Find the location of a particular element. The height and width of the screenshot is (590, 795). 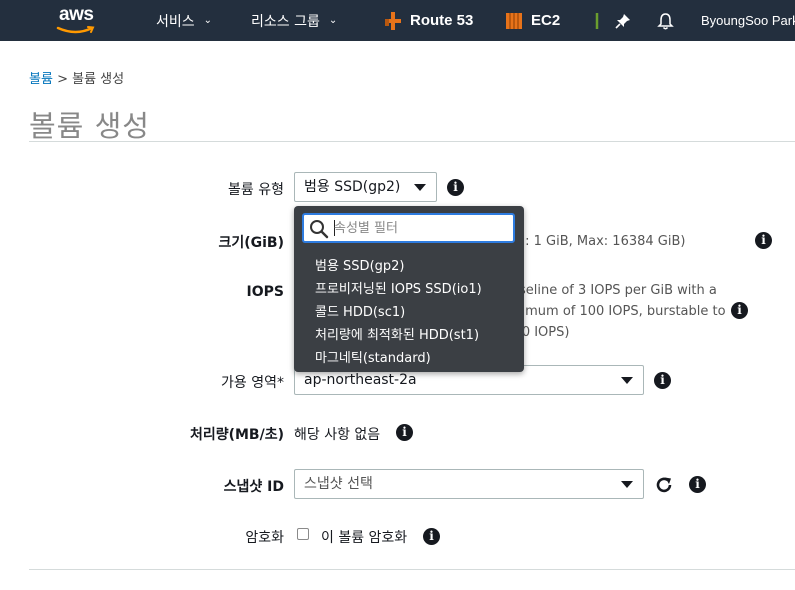

filter-box is located at coordinates (408, 228).